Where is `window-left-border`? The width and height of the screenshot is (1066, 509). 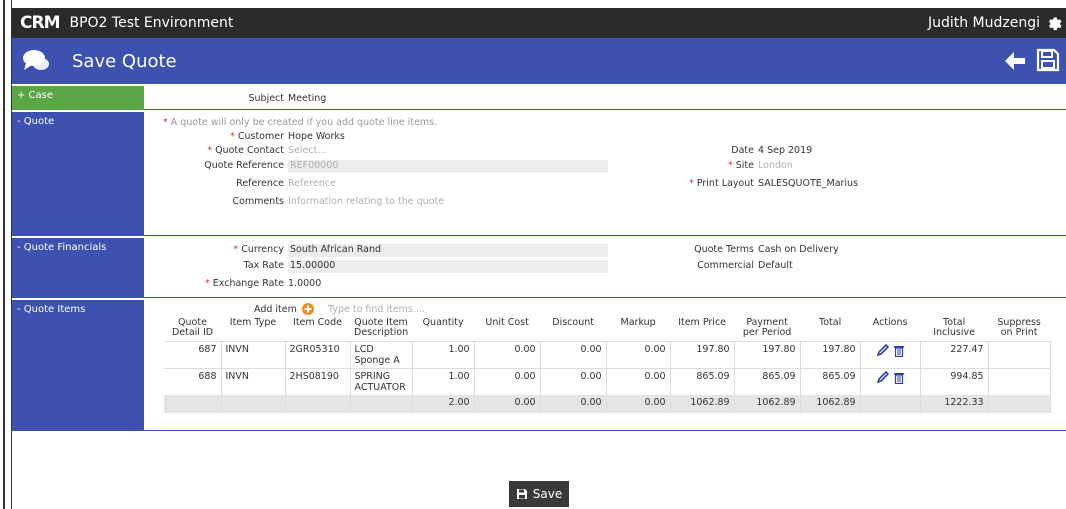 window-left-border is located at coordinates (6, 254).